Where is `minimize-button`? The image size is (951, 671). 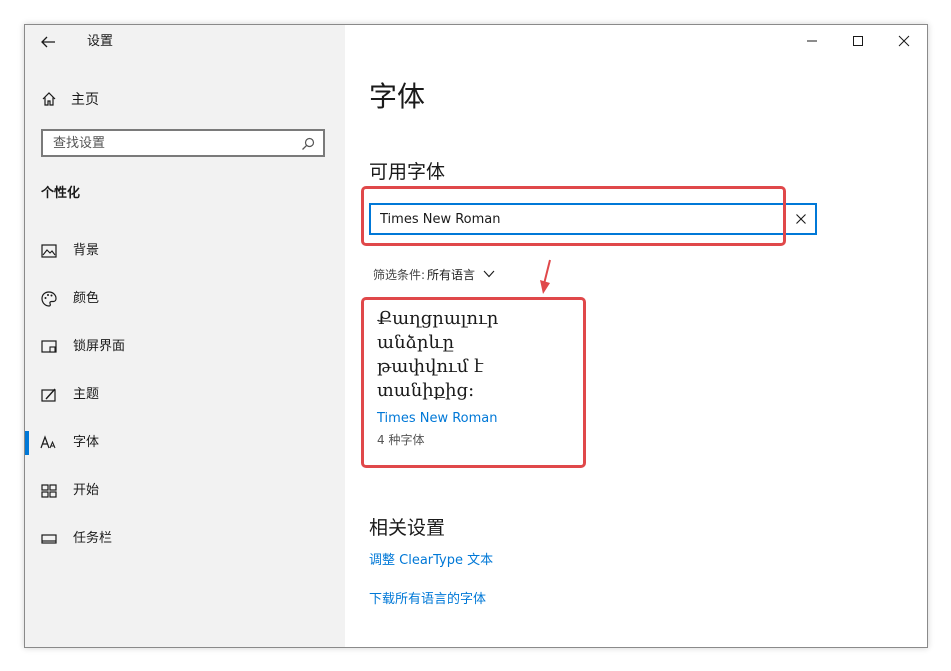 minimize-button is located at coordinates (812, 41).